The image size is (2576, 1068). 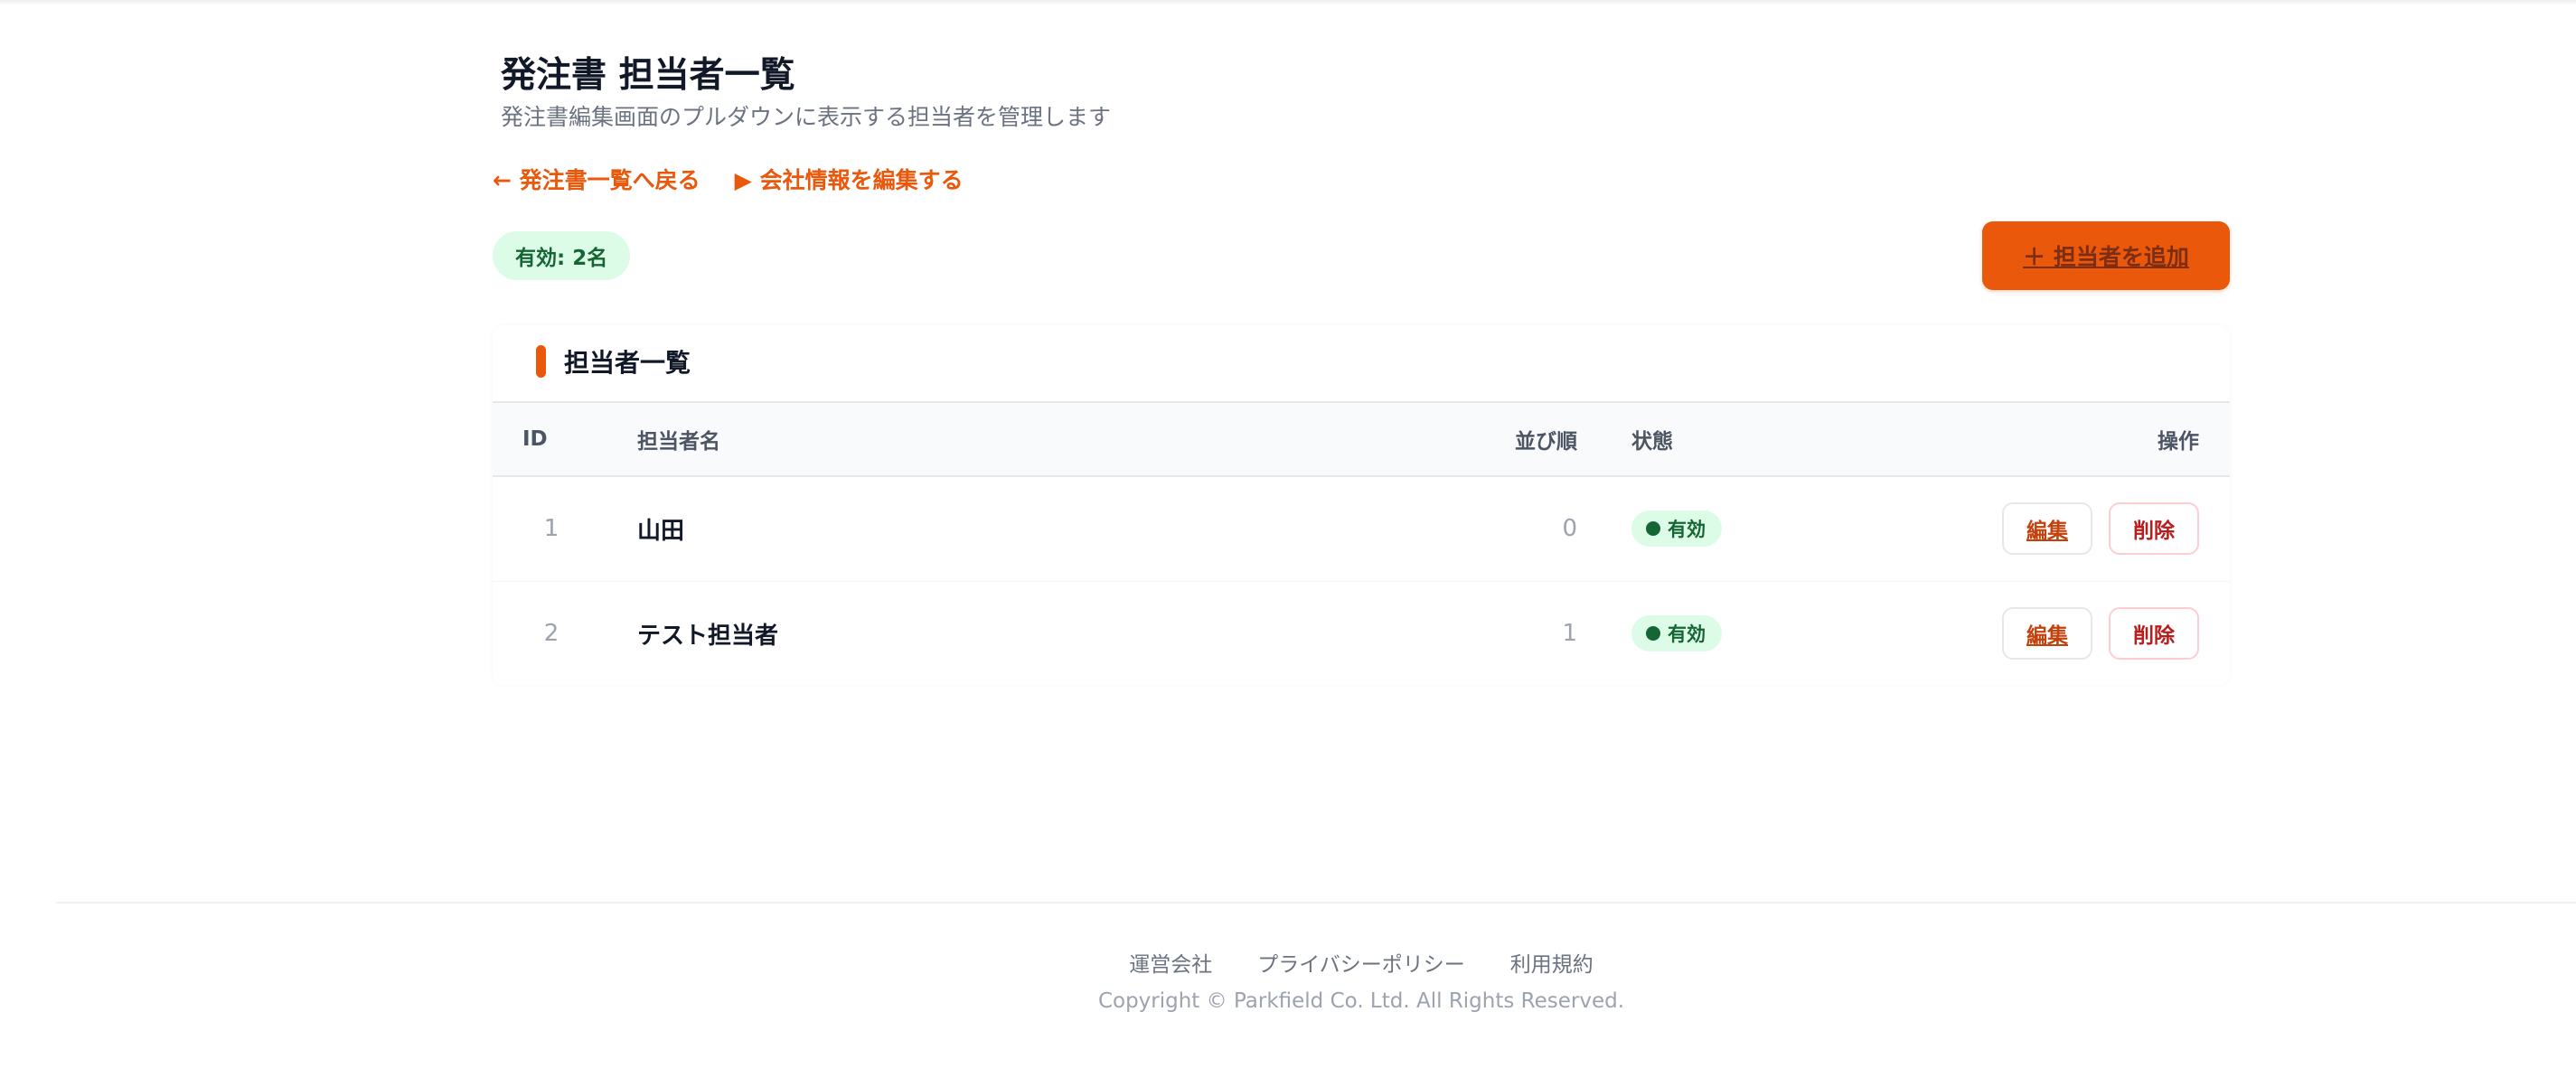 What do you see at coordinates (627, 363) in the screenshot?
I see `card-title: 担当者一覧` at bounding box center [627, 363].